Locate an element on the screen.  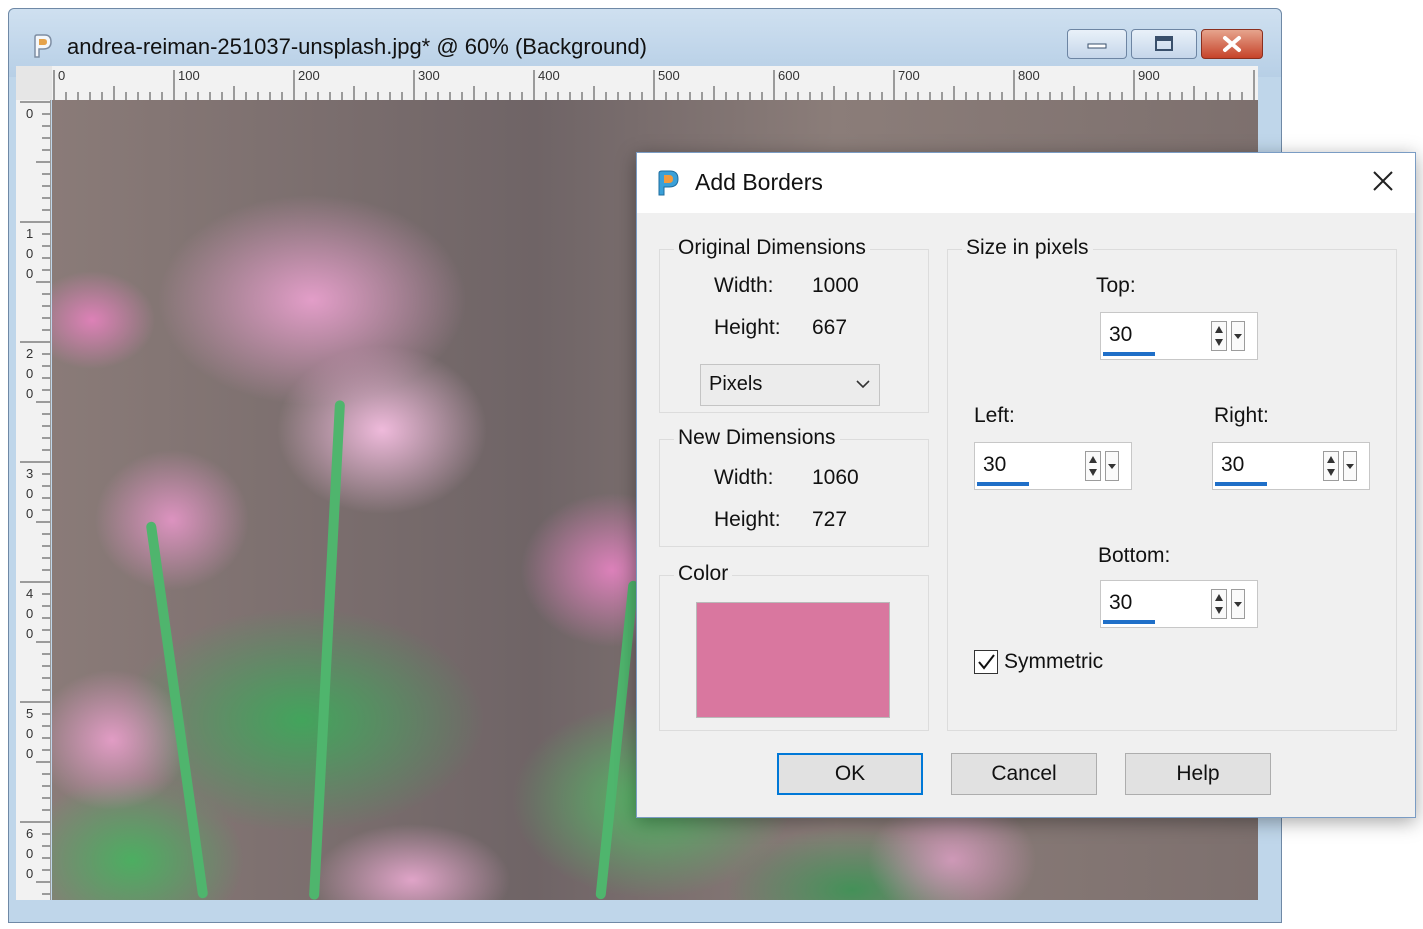
left-value-underline is located at coordinates (1003, 484).